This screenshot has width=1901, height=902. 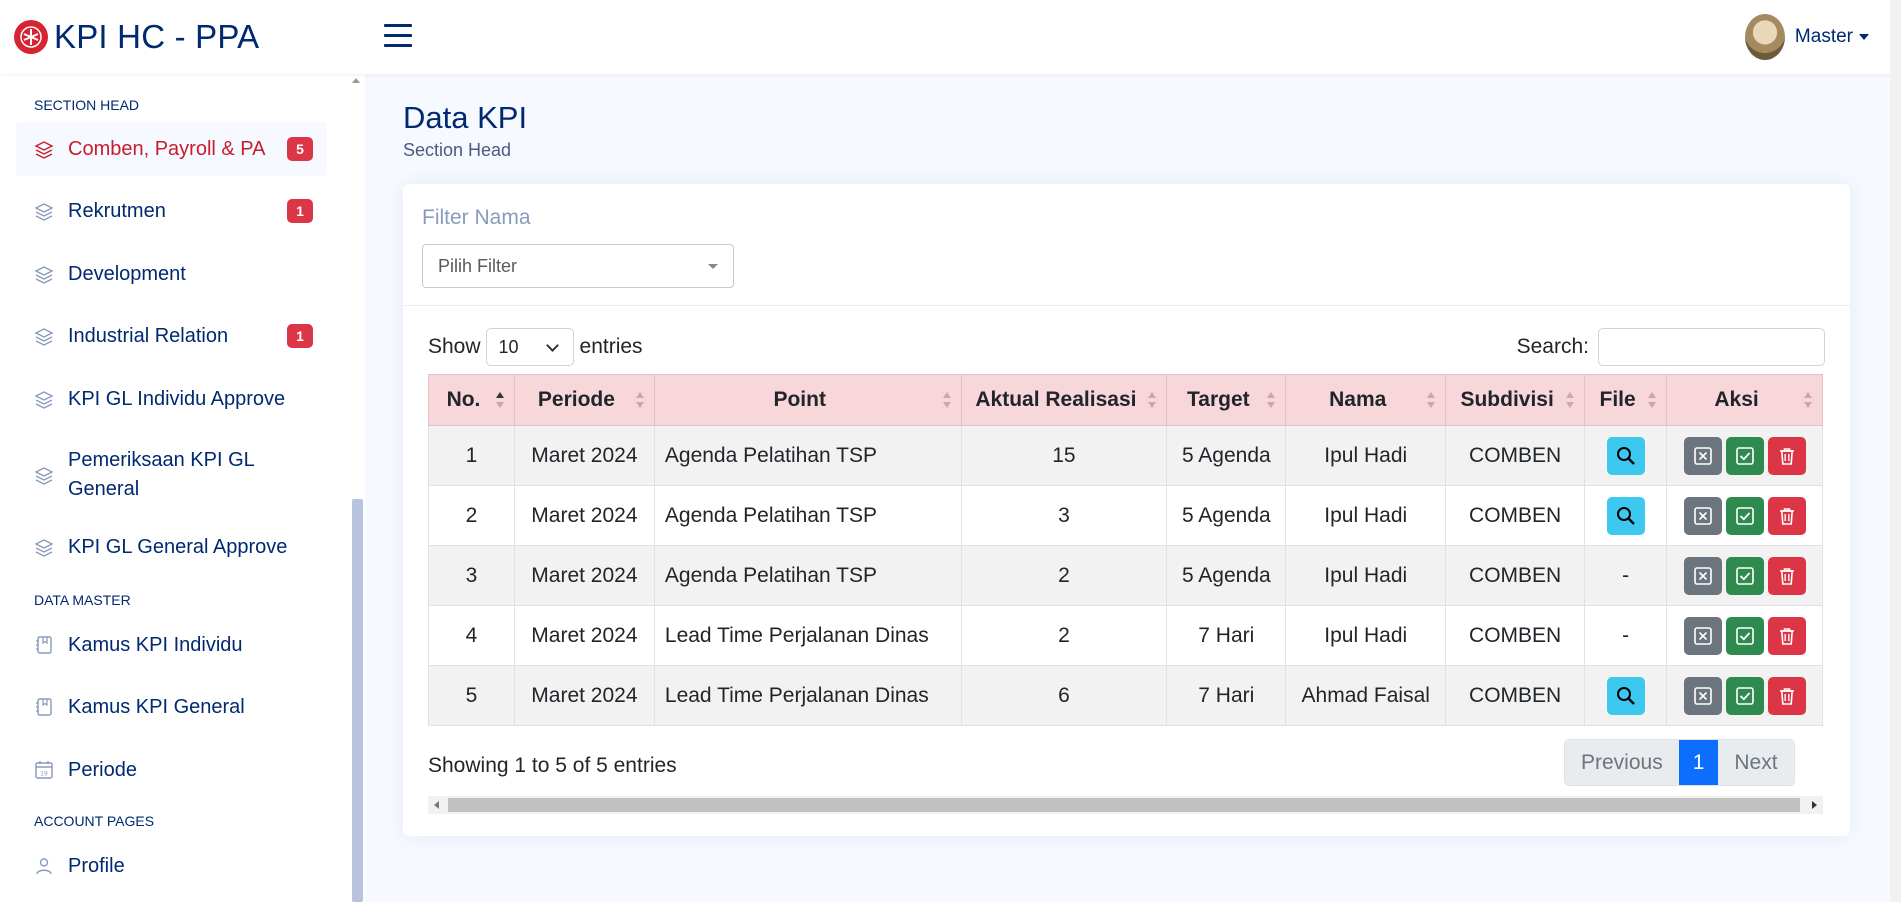 I want to click on journal-icon, so click(x=44, y=707).